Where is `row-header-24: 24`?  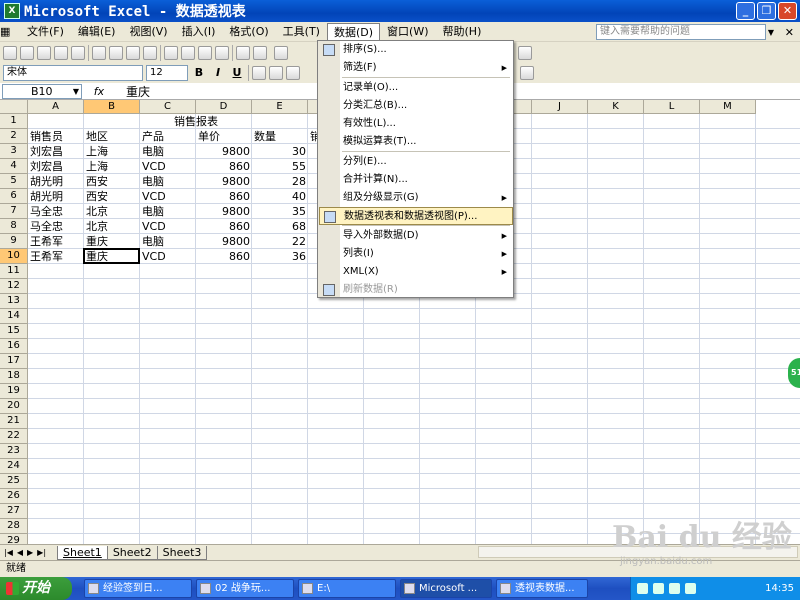 row-header-24: 24 is located at coordinates (14, 466).